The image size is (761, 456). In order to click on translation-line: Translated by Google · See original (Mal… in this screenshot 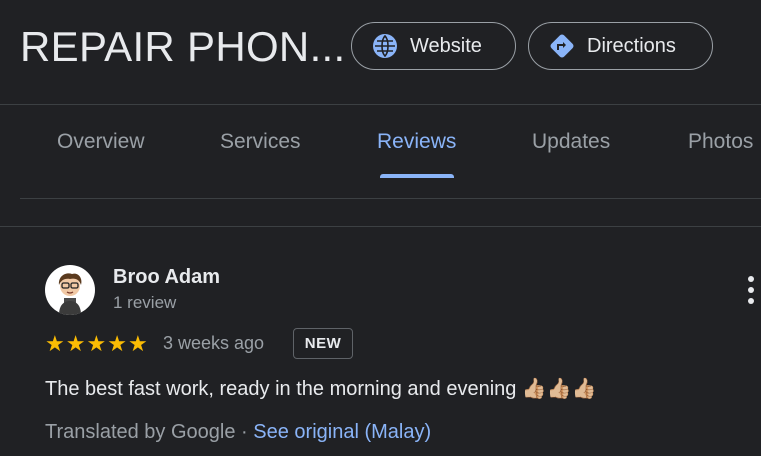, I will do `click(238, 432)`.